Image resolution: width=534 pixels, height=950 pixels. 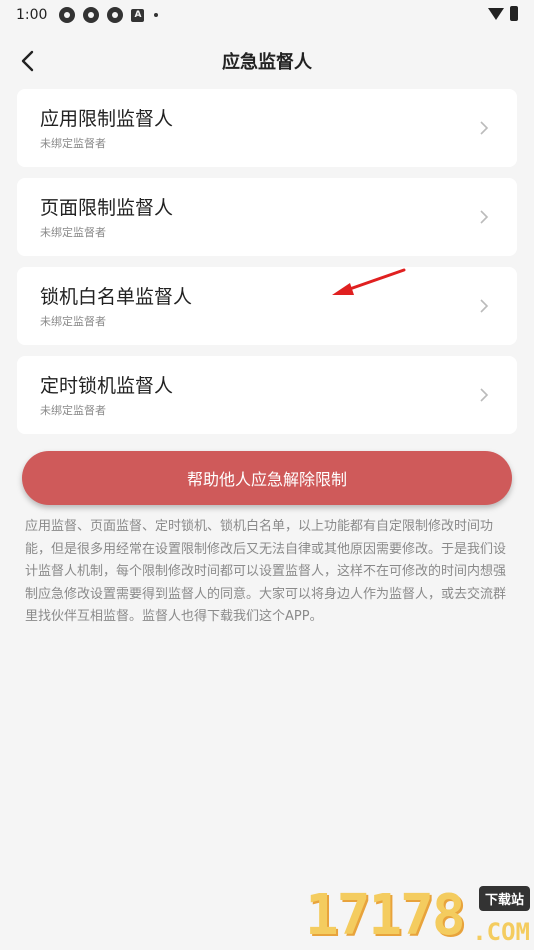 I want to click on header: 应急监督人, so click(x=267, y=61).